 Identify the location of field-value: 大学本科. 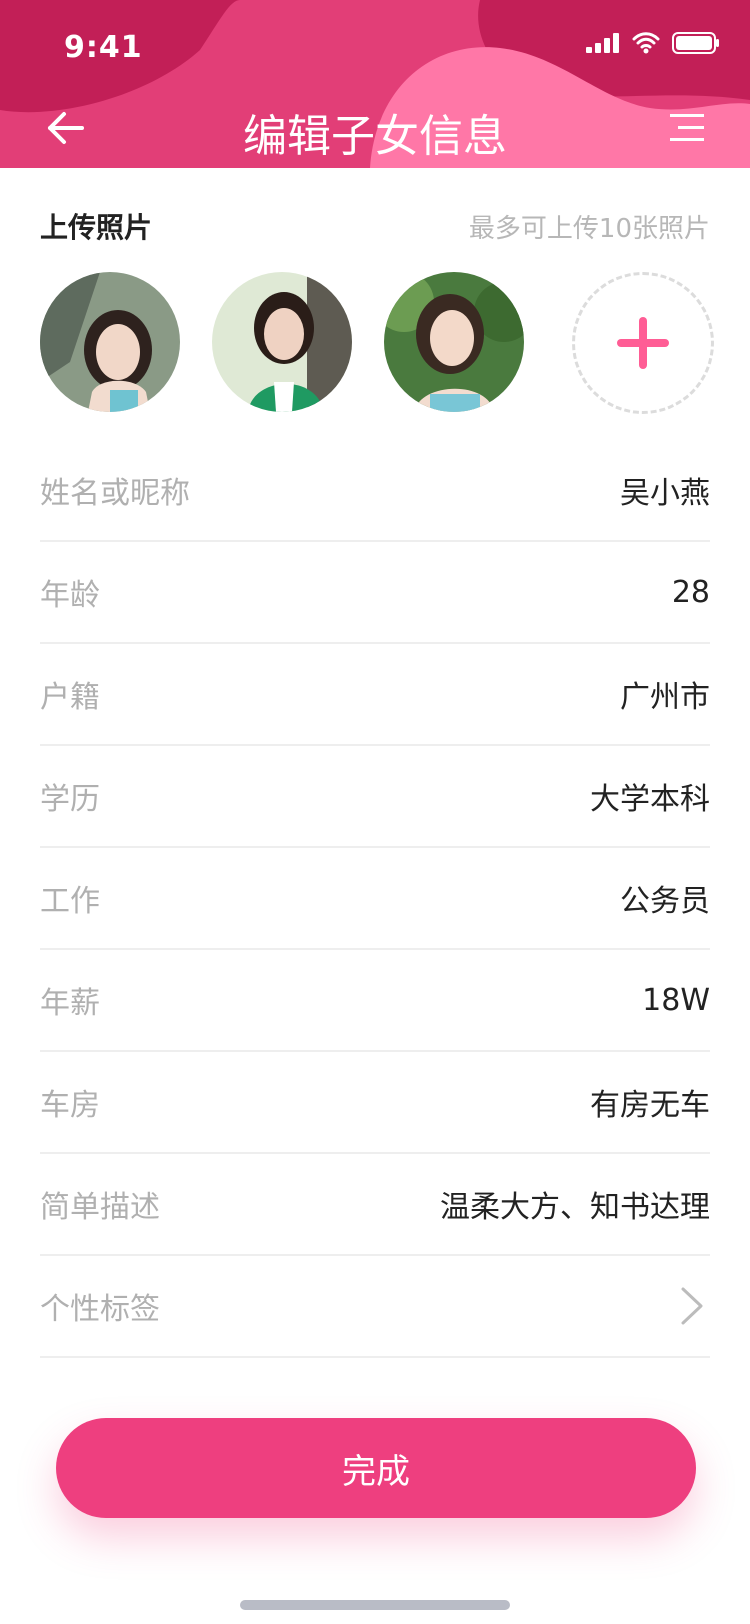
(650, 799).